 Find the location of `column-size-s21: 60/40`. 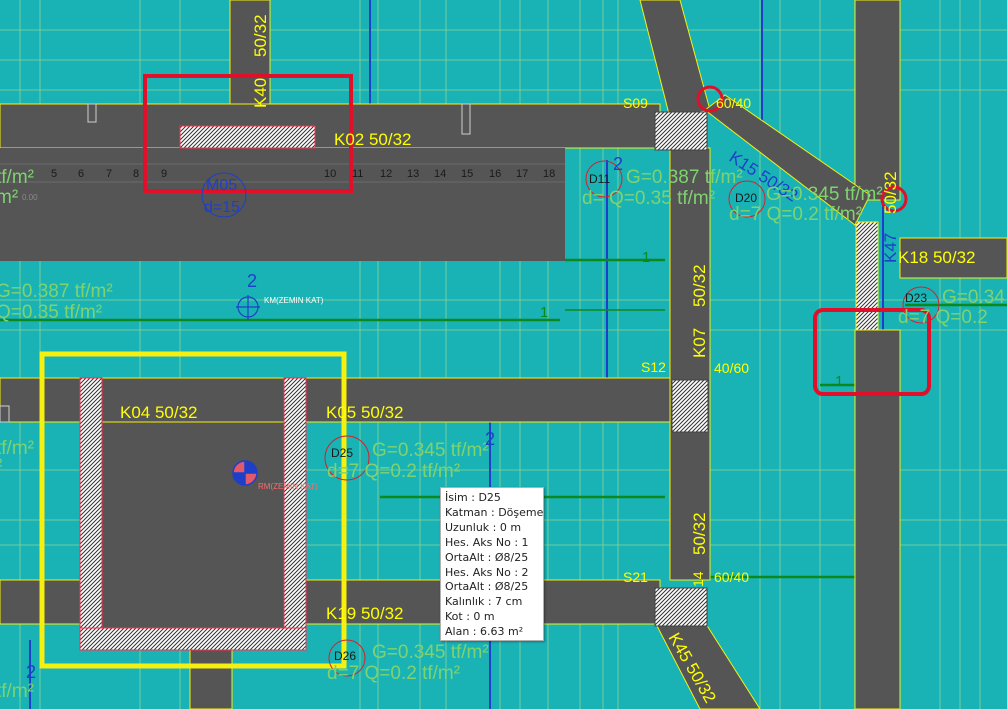

column-size-s21: 60/40 is located at coordinates (731, 577).